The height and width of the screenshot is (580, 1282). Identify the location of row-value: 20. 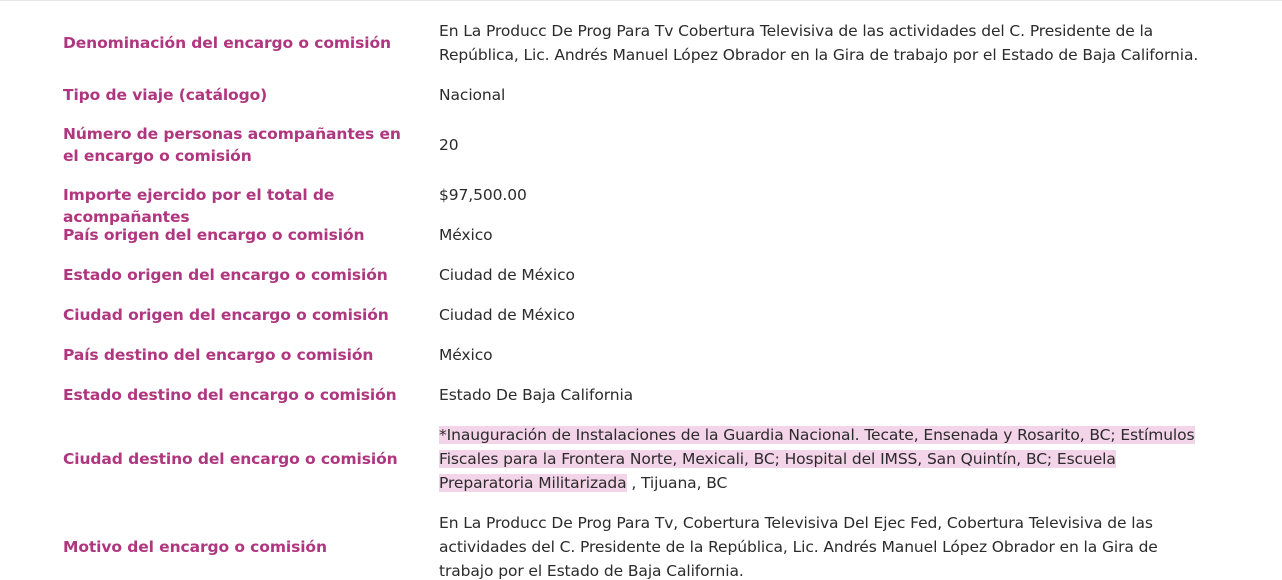
(449, 145).